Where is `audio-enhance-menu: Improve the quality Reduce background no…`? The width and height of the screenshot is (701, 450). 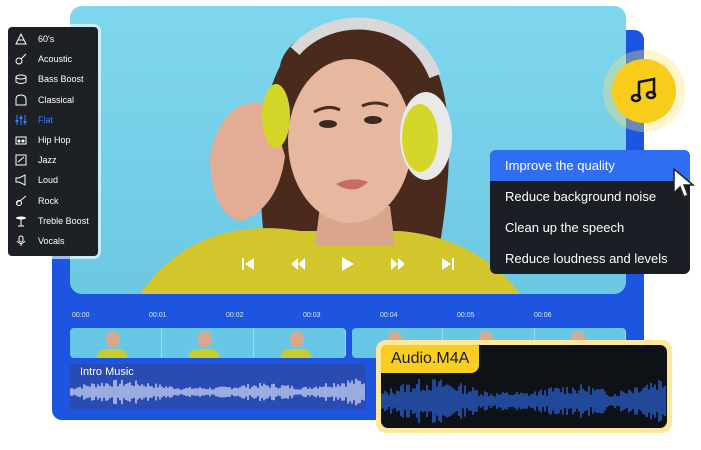
audio-enhance-menu: Improve the quality Reduce background no… is located at coordinates (590, 212).